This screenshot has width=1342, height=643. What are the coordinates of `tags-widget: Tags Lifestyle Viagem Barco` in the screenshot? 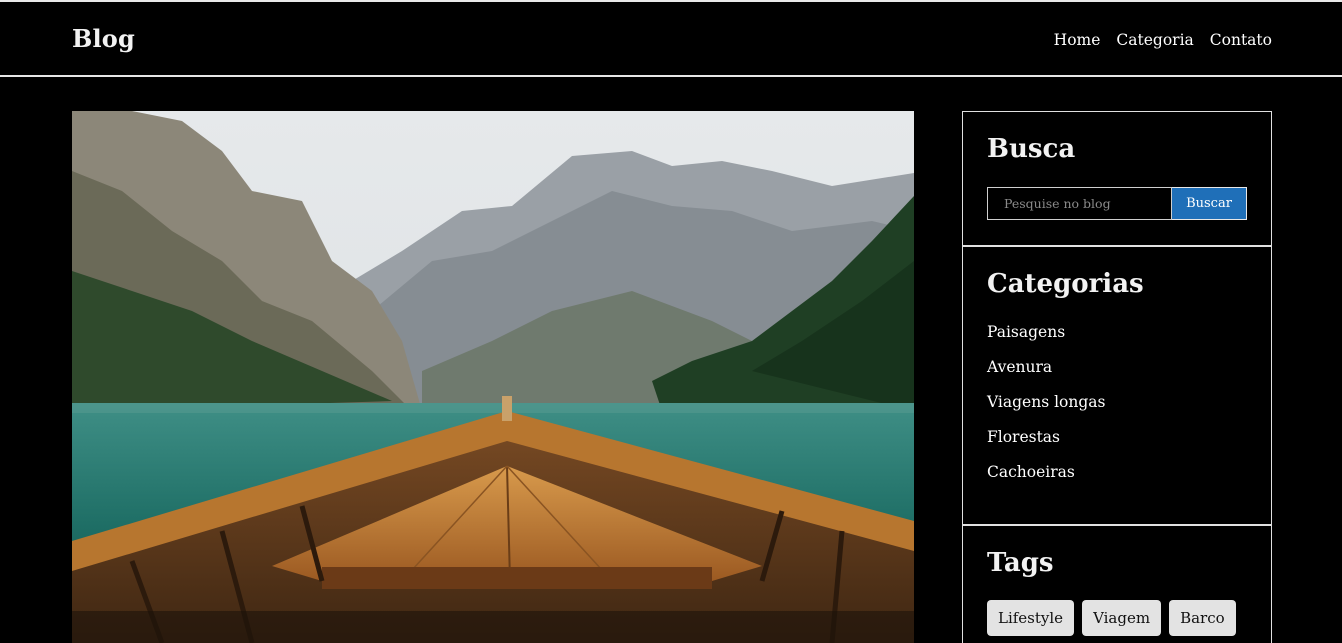 It's located at (1117, 584).